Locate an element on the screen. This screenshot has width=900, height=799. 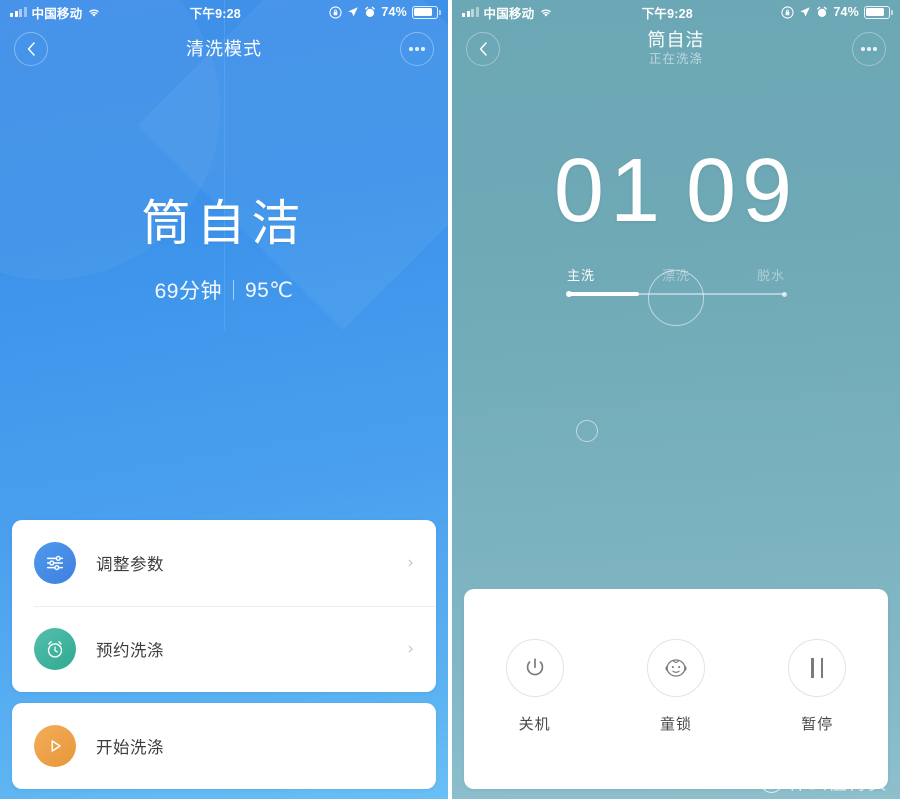
list-item-schedule-wash: 预约洗涤 › is located at coordinates (224, 649).